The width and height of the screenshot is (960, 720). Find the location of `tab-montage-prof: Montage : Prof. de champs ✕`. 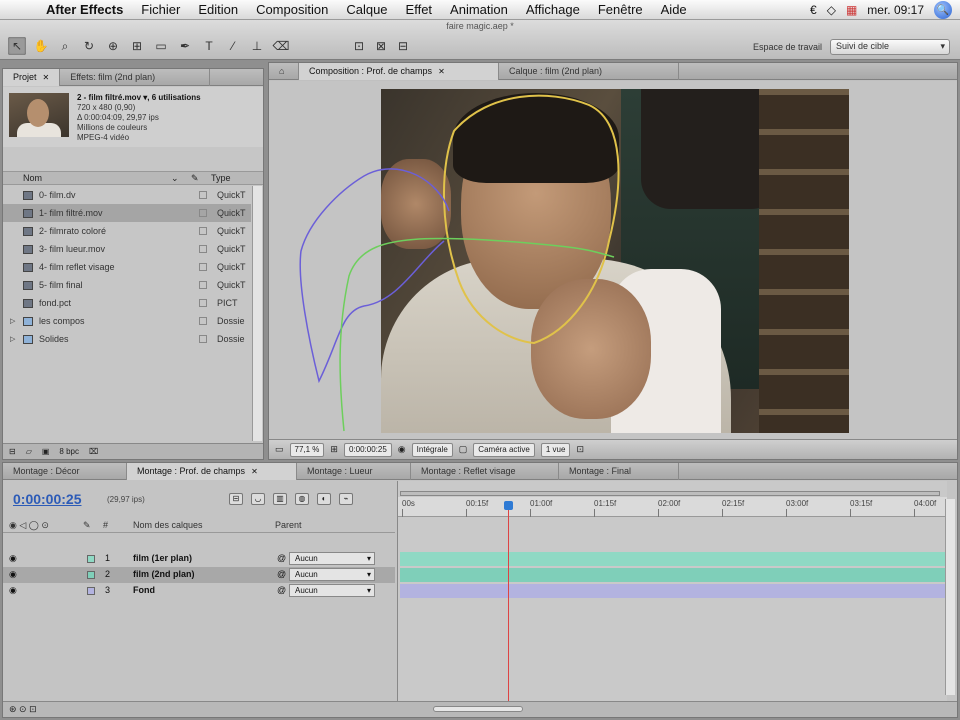

tab-montage-prof: Montage : Prof. de champs ✕ is located at coordinates (212, 471).